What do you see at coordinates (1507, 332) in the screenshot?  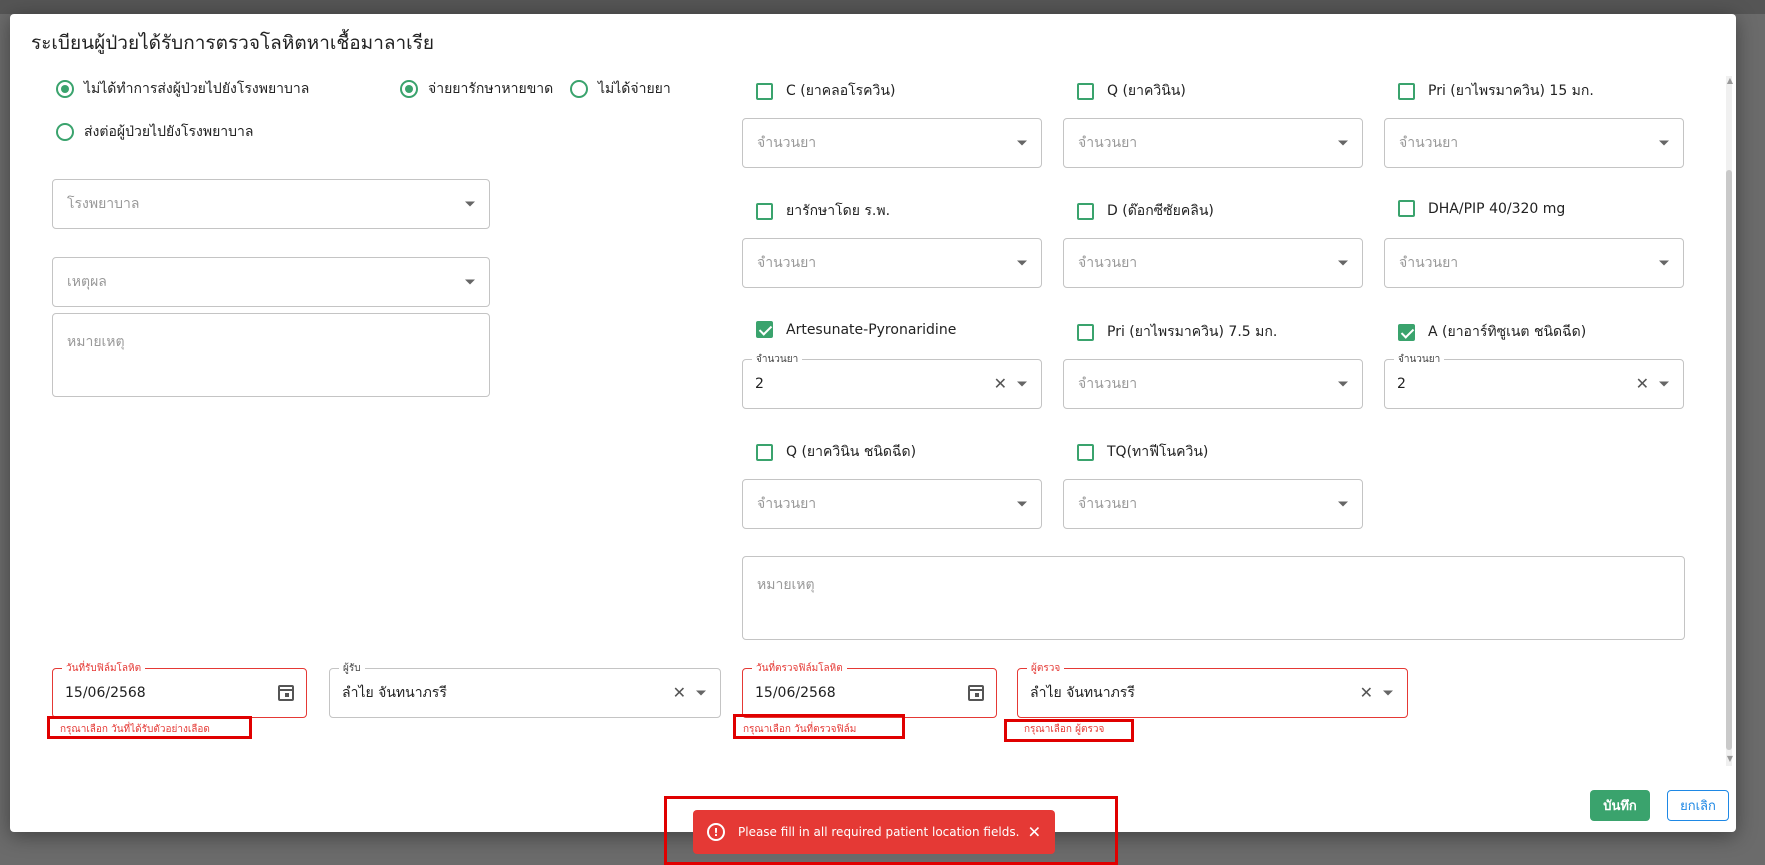 I see `drug-label: A (ยาอาร์ทิซูเนต ชนิดฉีด)` at bounding box center [1507, 332].